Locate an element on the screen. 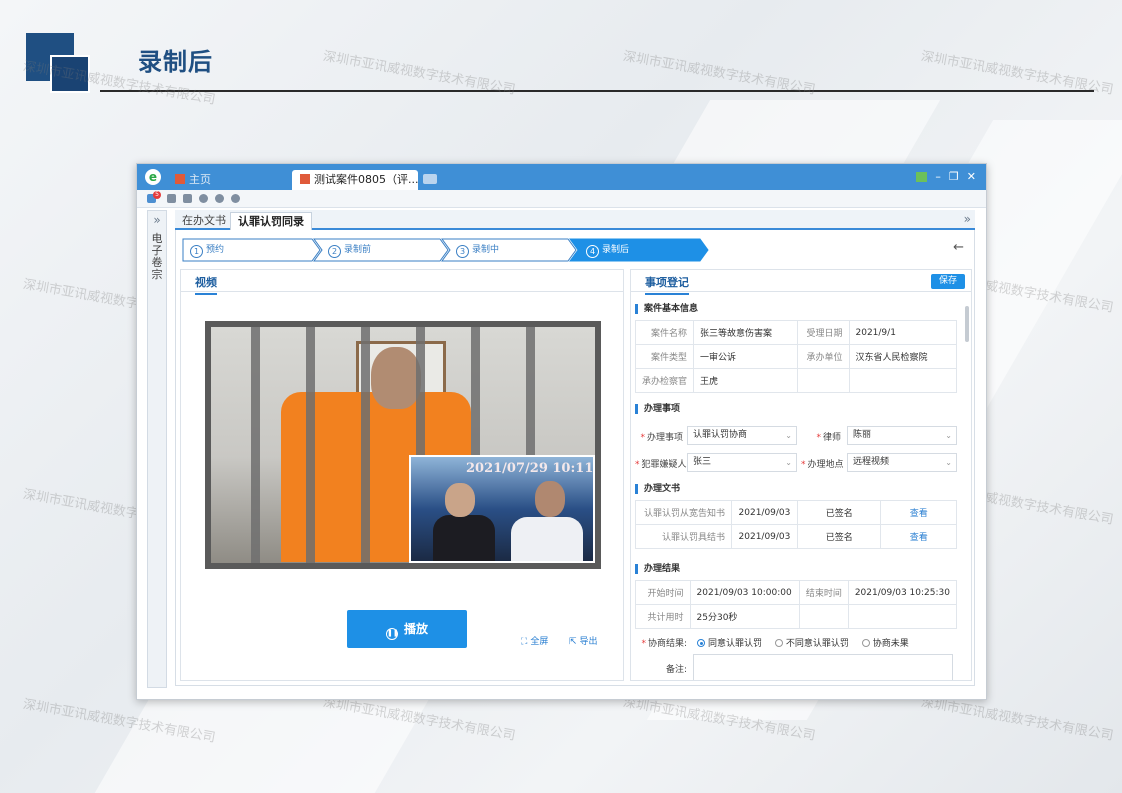  field-value: 2021/9/1 is located at coordinates (902, 332).